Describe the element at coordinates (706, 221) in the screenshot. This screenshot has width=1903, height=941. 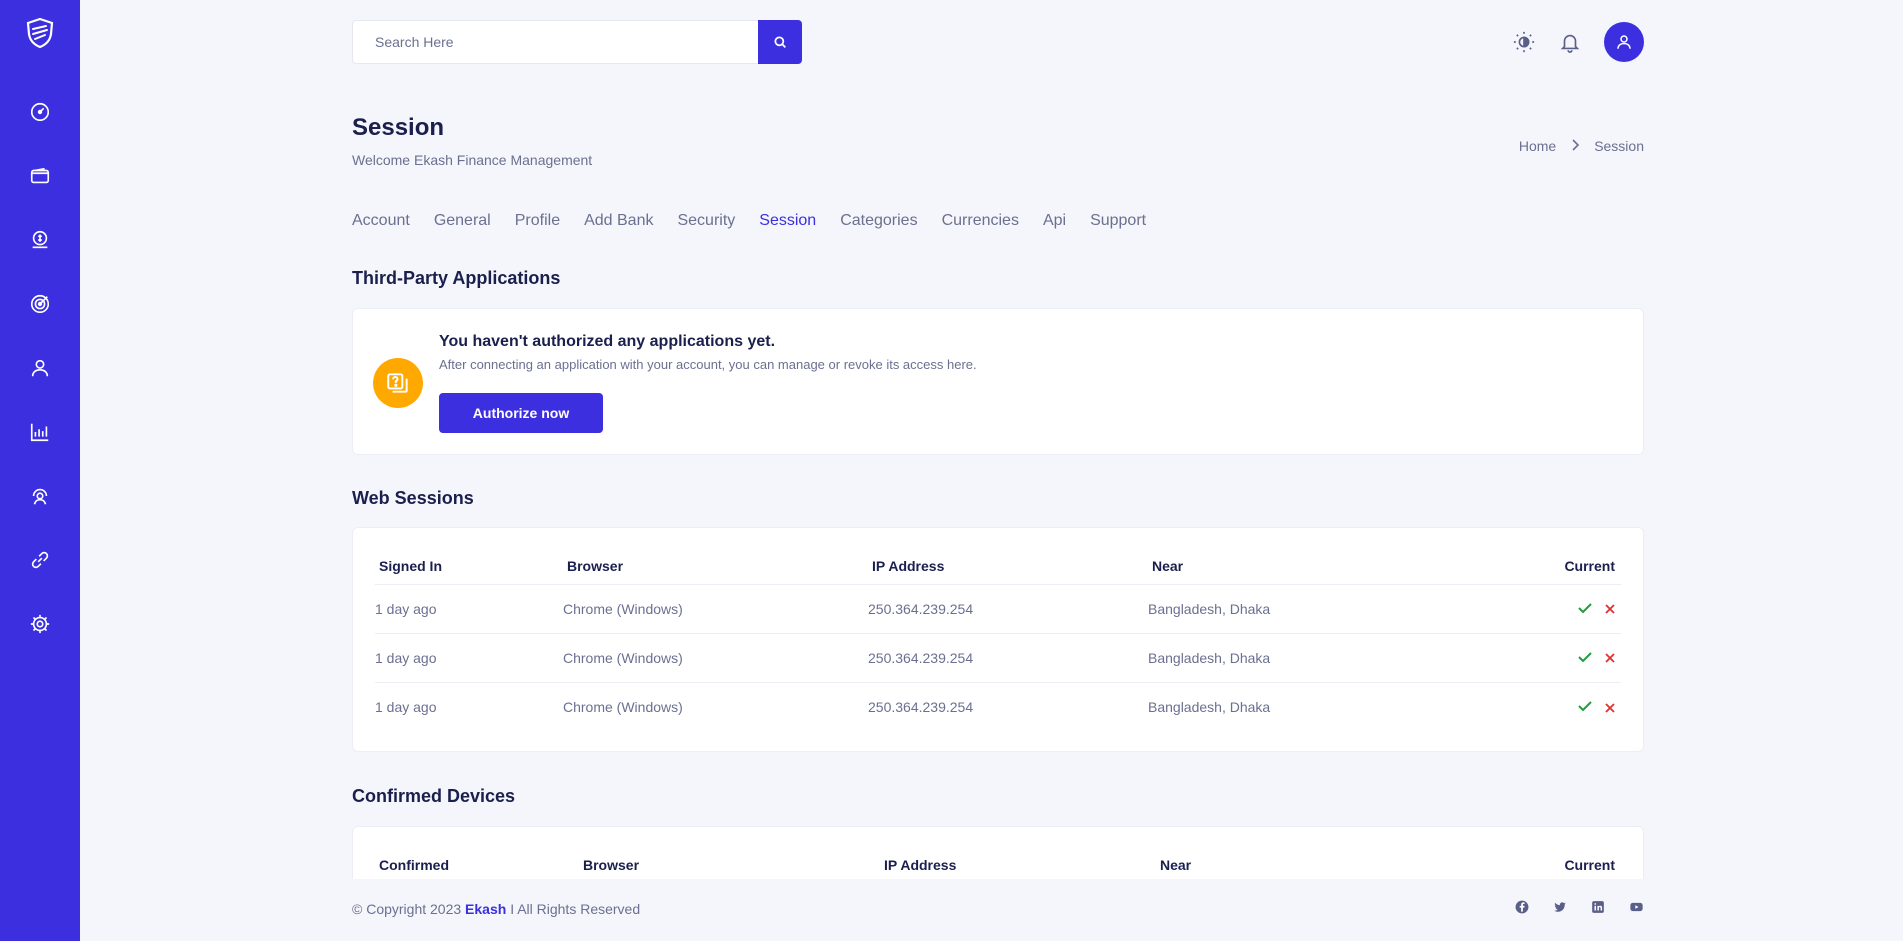
I see `tab-security: Security` at that location.